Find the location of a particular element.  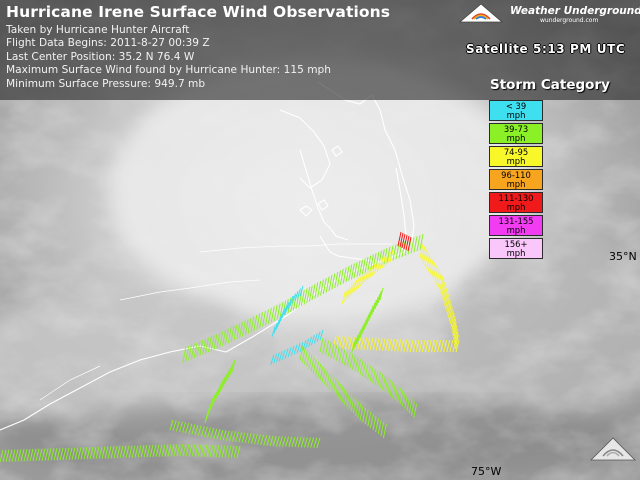

info-line-flight-start: Flight Data Begins: 2011-8-27 00:39 Z is located at coordinates (108, 43).